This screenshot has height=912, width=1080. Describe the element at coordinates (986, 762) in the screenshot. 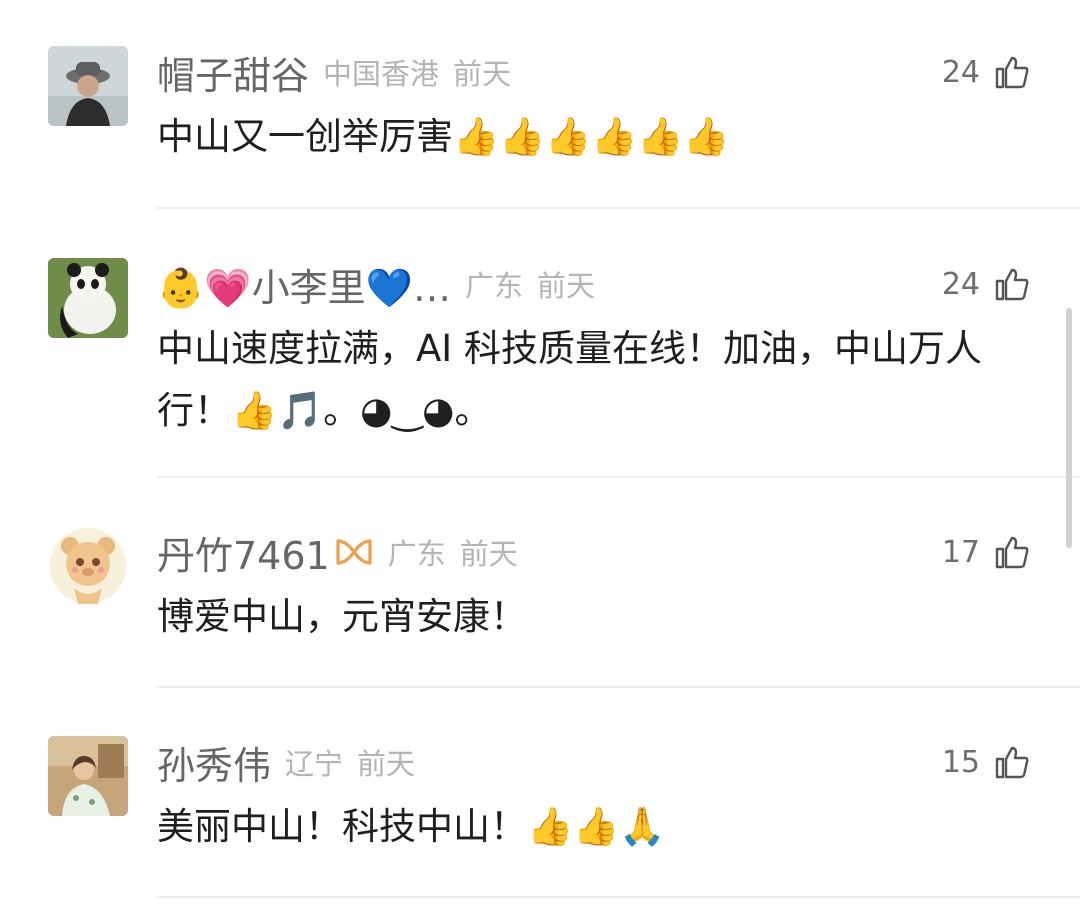

I see `like-button: 15` at that location.